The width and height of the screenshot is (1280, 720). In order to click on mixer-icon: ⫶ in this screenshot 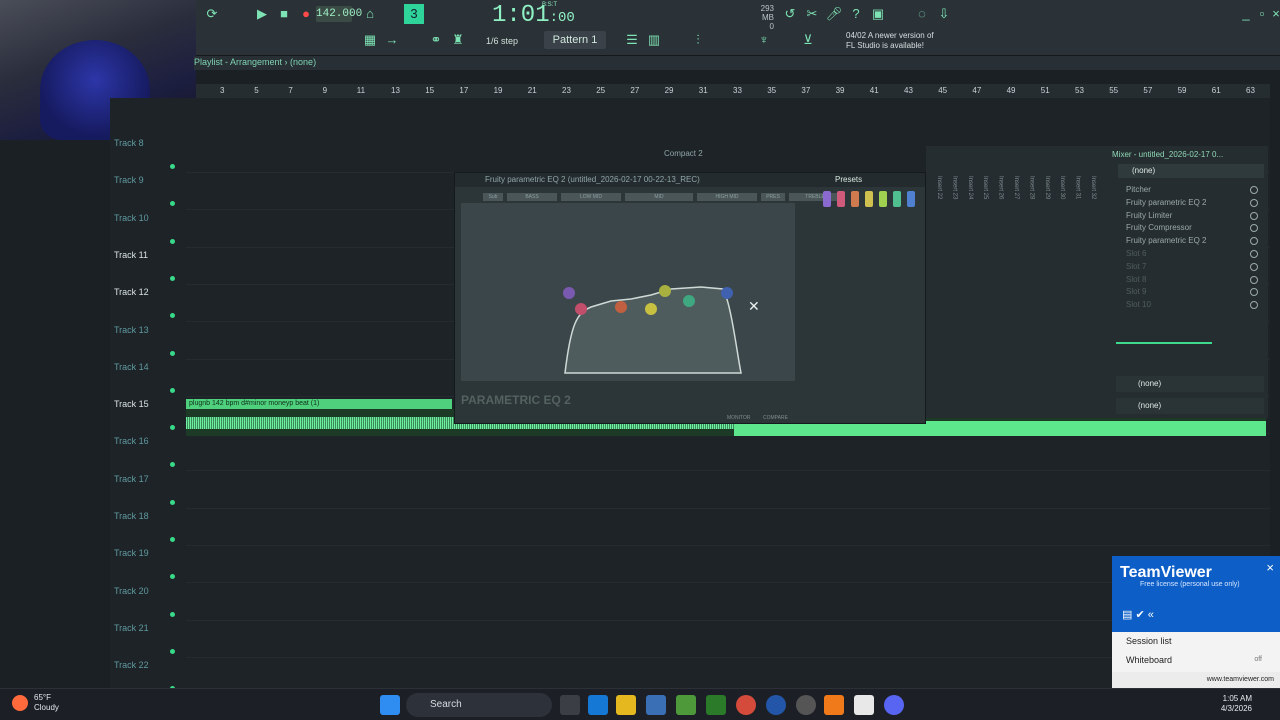, I will do `click(698, 40)`.